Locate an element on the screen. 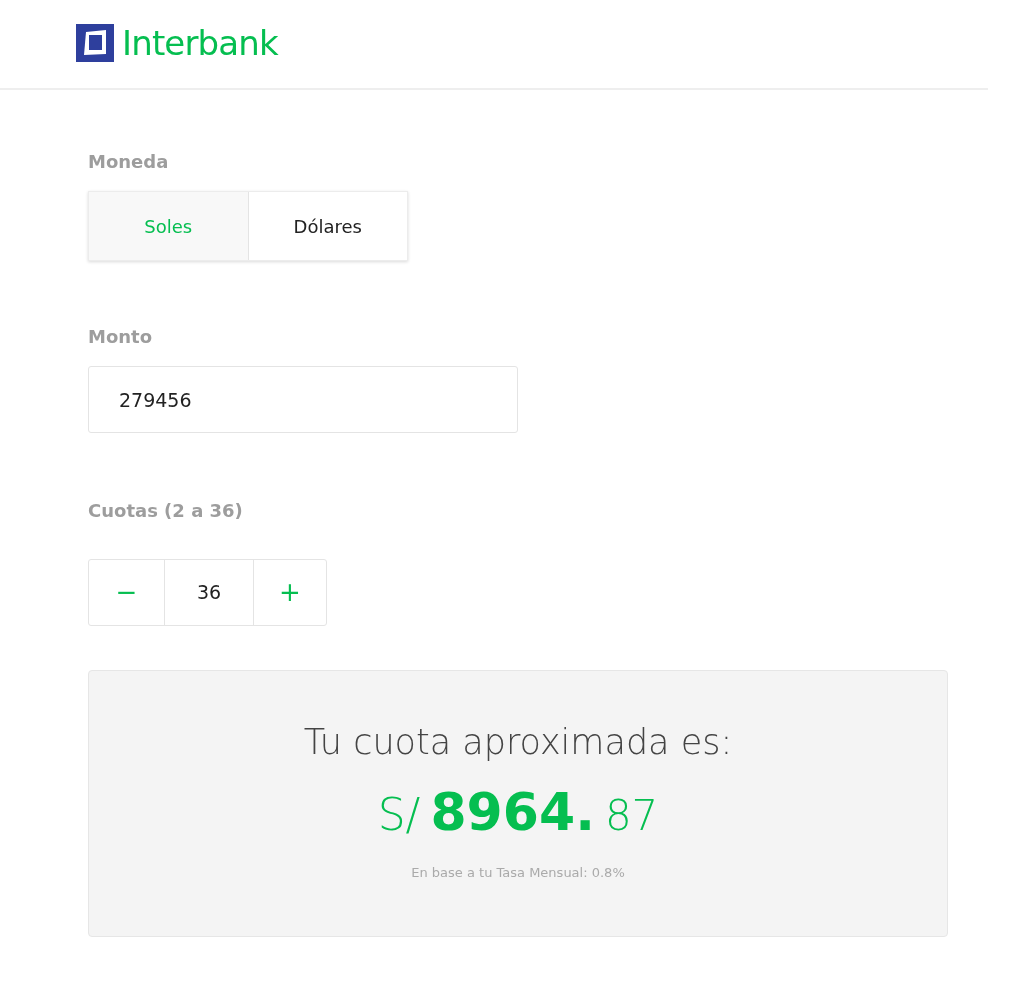 The height and width of the screenshot is (985, 1029). logo-icon is located at coordinates (95, 43).